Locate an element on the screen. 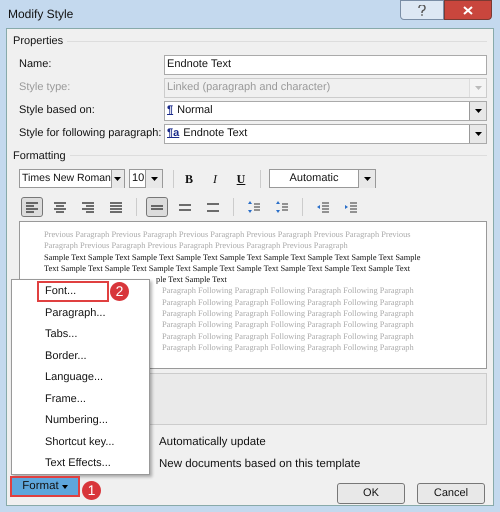 Image resolution: width=500 pixels, height=512 pixels. section-heading: Formatting is located at coordinates (39, 156).